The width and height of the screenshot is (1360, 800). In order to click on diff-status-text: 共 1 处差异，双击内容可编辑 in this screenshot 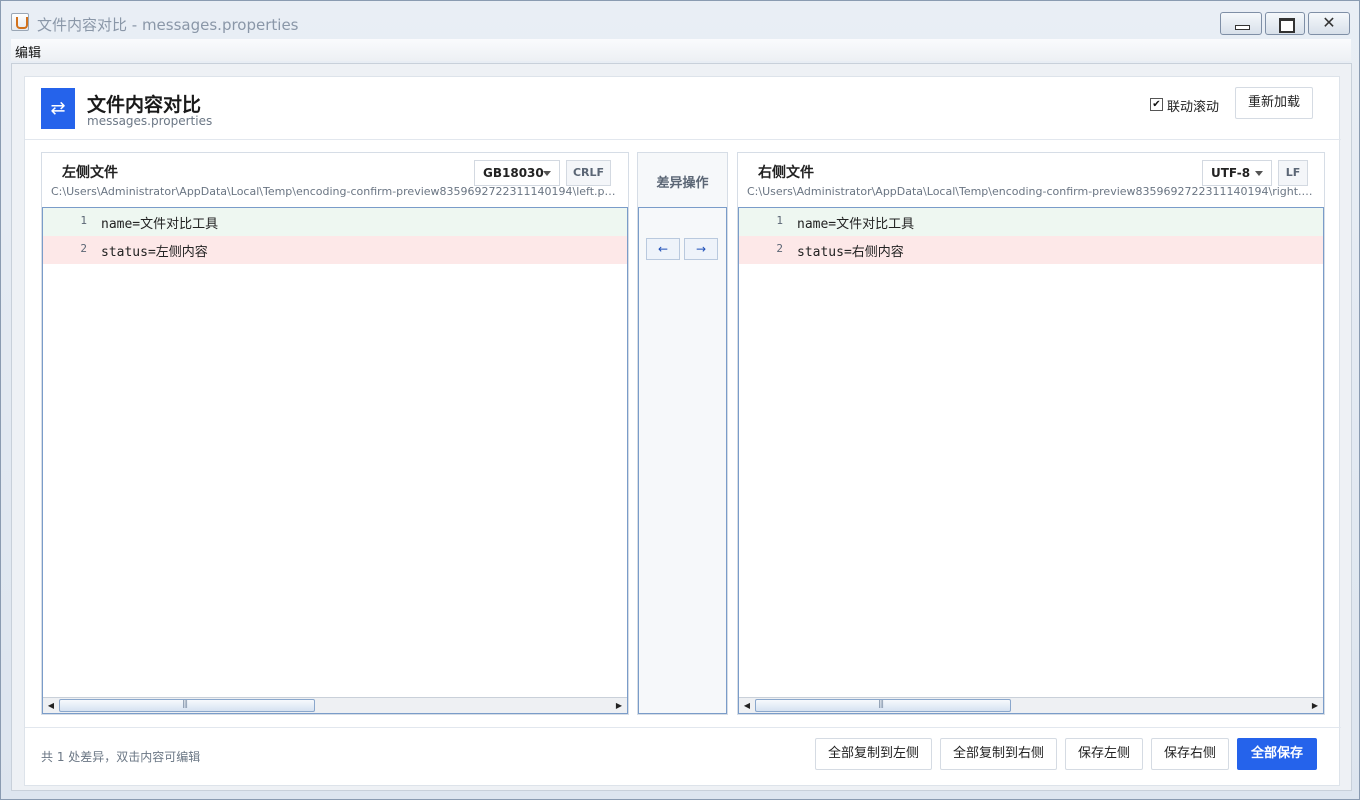, I will do `click(121, 757)`.